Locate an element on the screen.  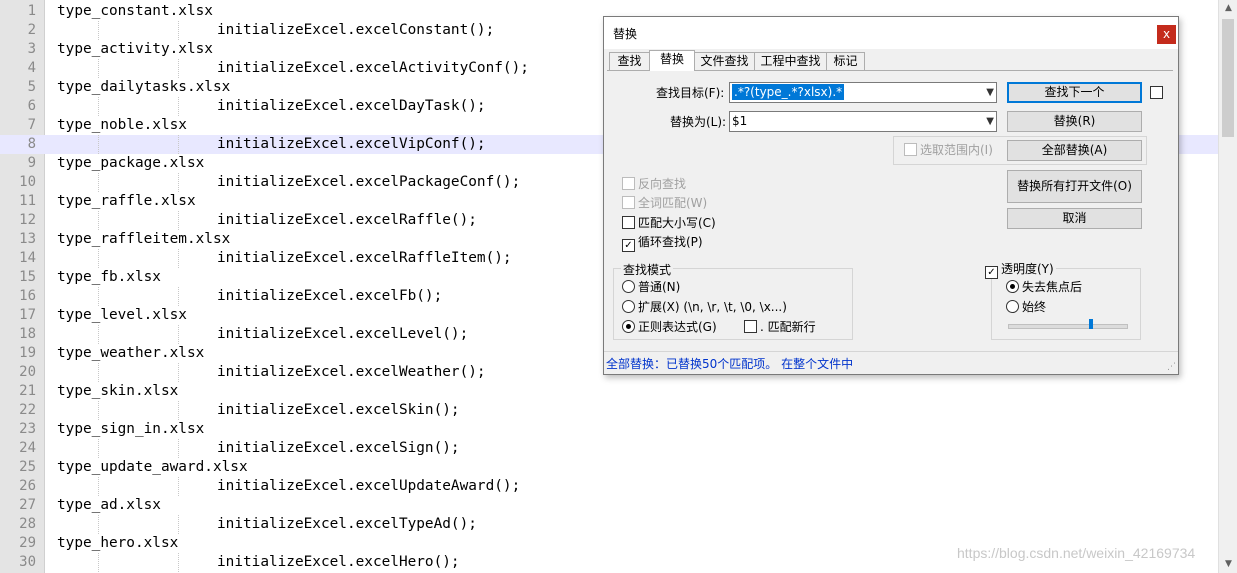
match-case-checkbox: 匹配大小写(C) is located at coordinates (669, 224).